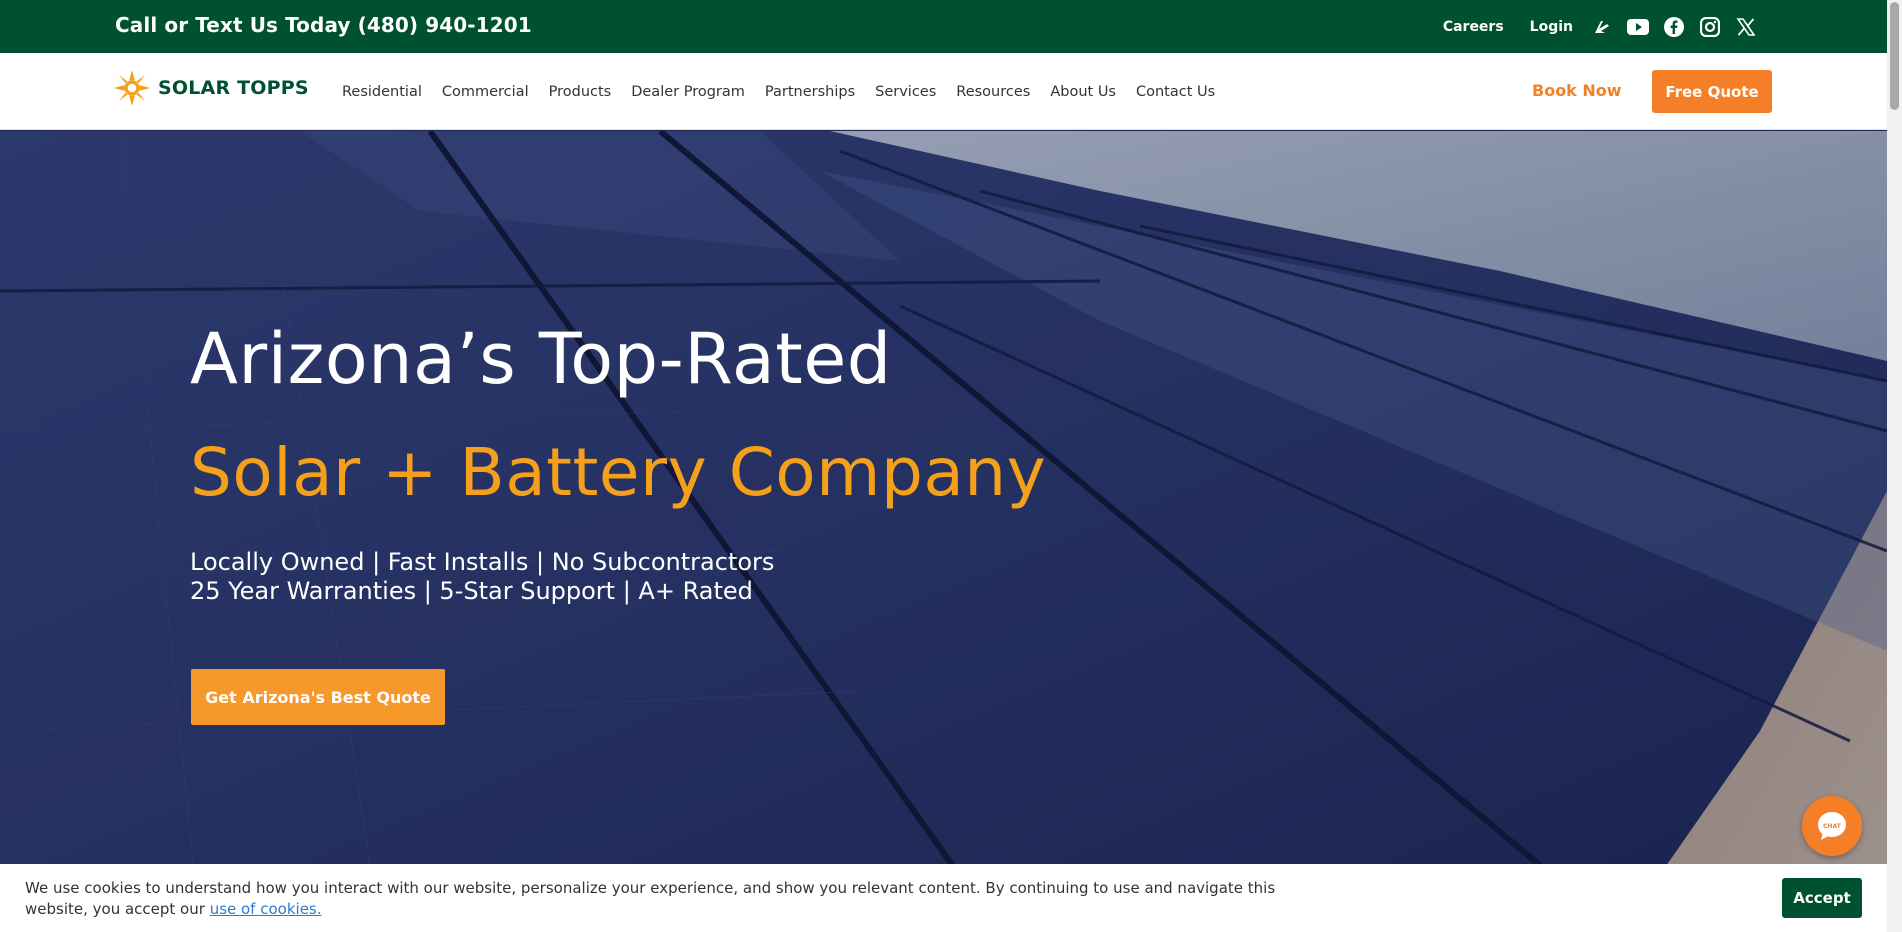 The width and height of the screenshot is (1902, 932). Describe the element at coordinates (382, 92) in the screenshot. I see `nav-item-residential: Residential` at that location.